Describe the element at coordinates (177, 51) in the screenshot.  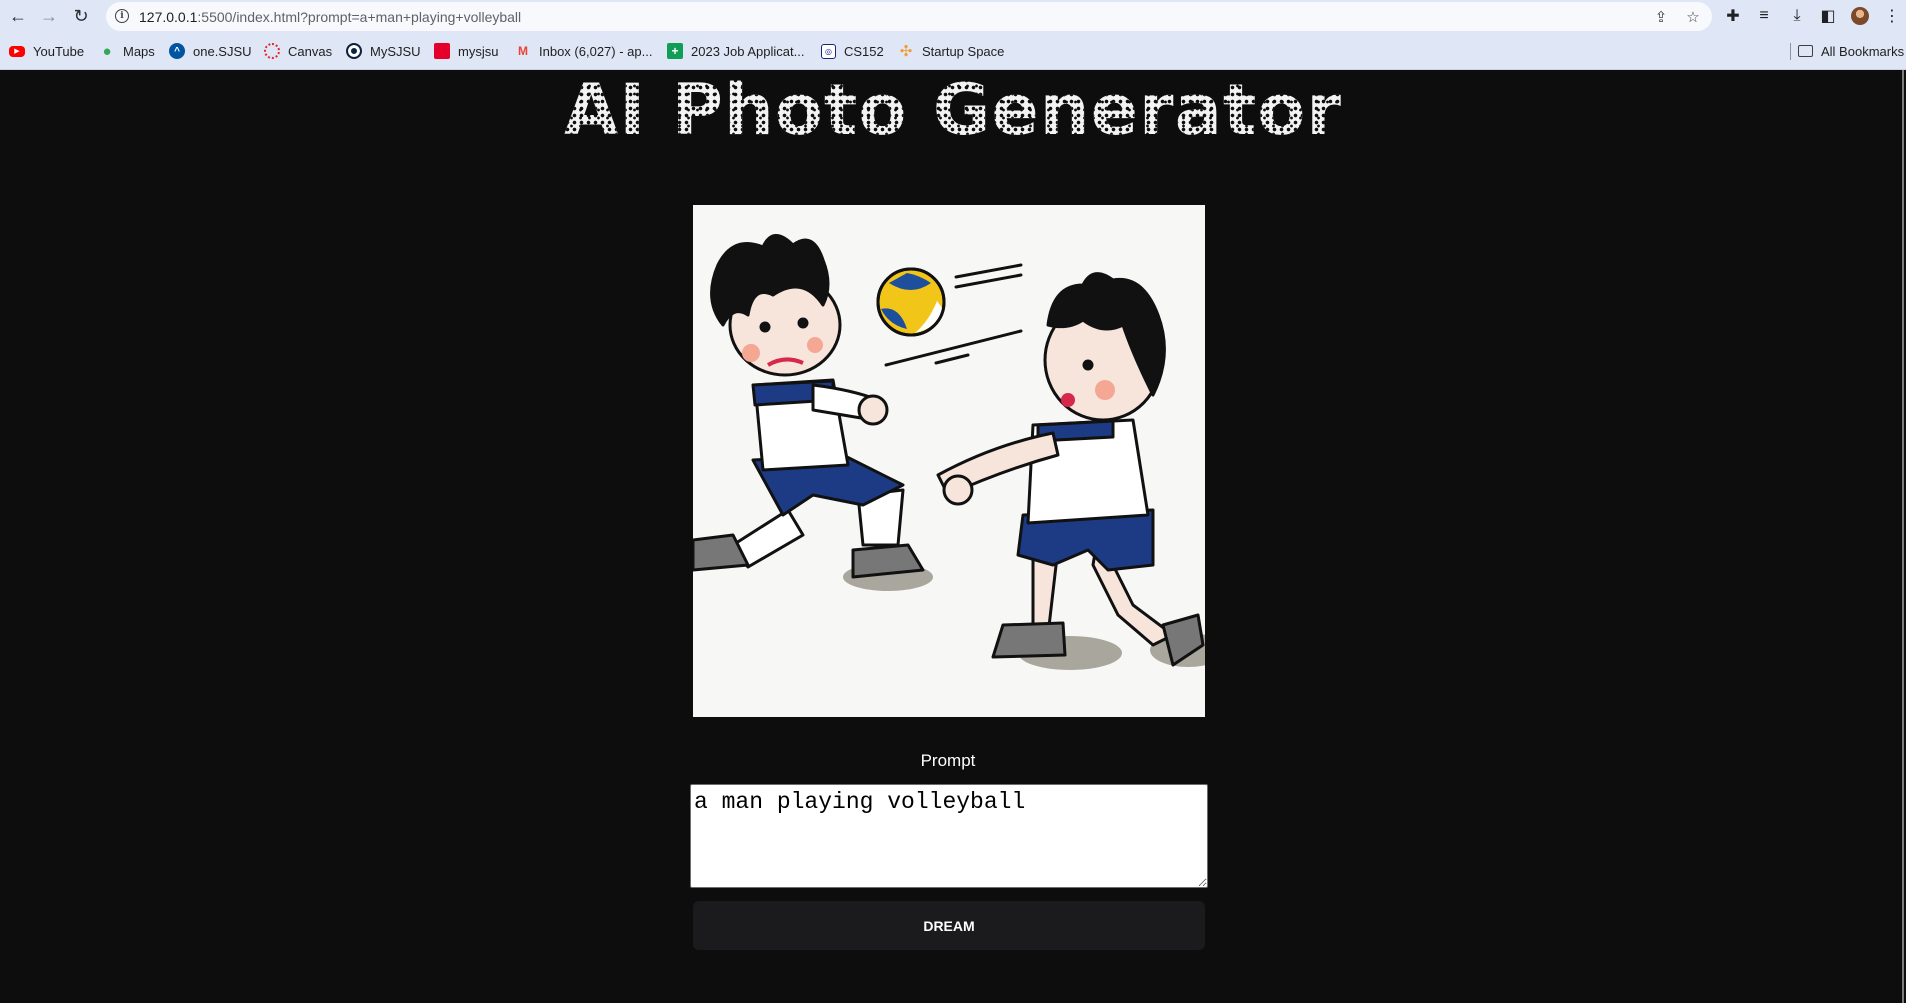
I see `sjsu-icon: ^` at that location.